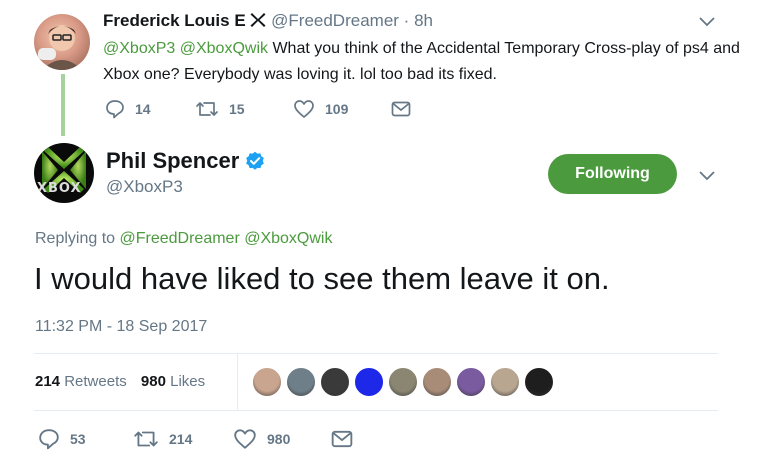  Describe the element at coordinates (226, 238) in the screenshot. I see `replying-to-handles: @FreedDreamer @XboxQwik` at that location.